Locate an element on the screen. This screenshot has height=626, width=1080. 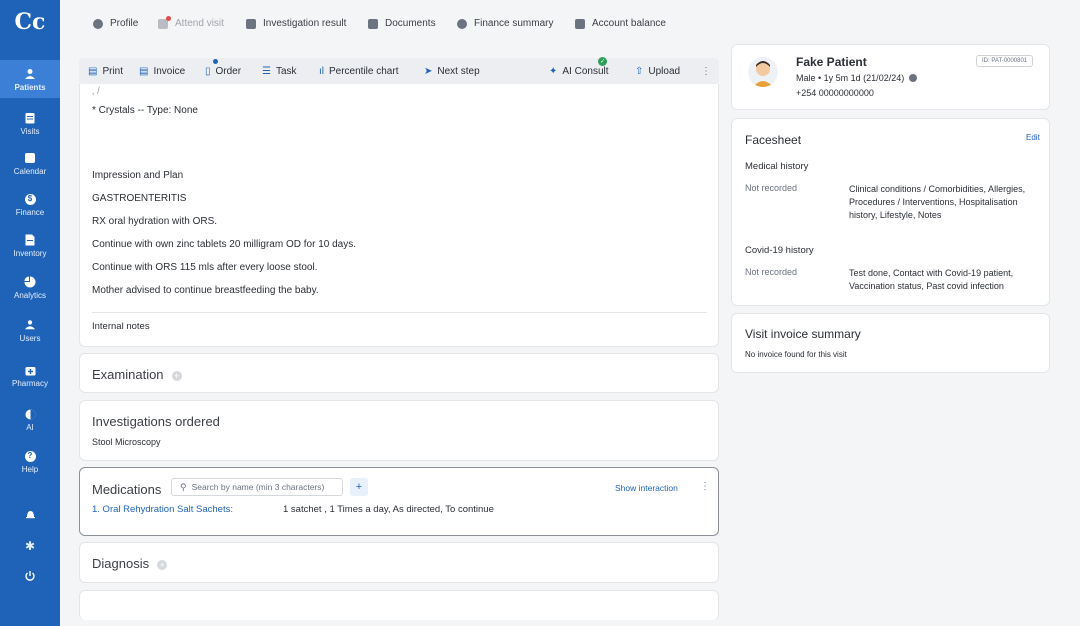
attend-icon is located at coordinates (164, 22).